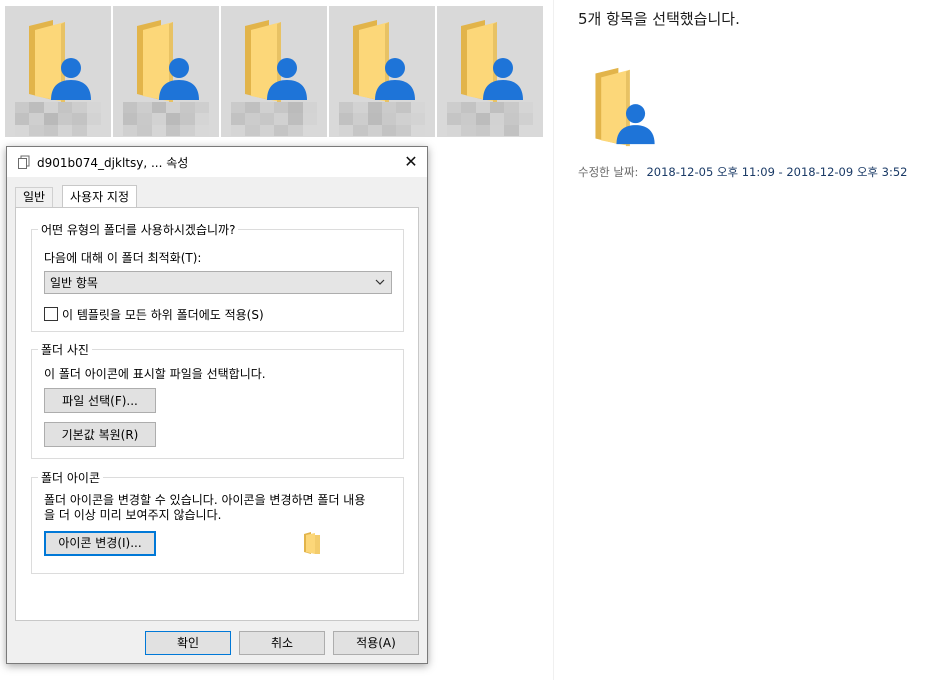  I want to click on dialog-titlebar: d901b074_djkltsy, ... 속성 ✕, so click(217, 162).